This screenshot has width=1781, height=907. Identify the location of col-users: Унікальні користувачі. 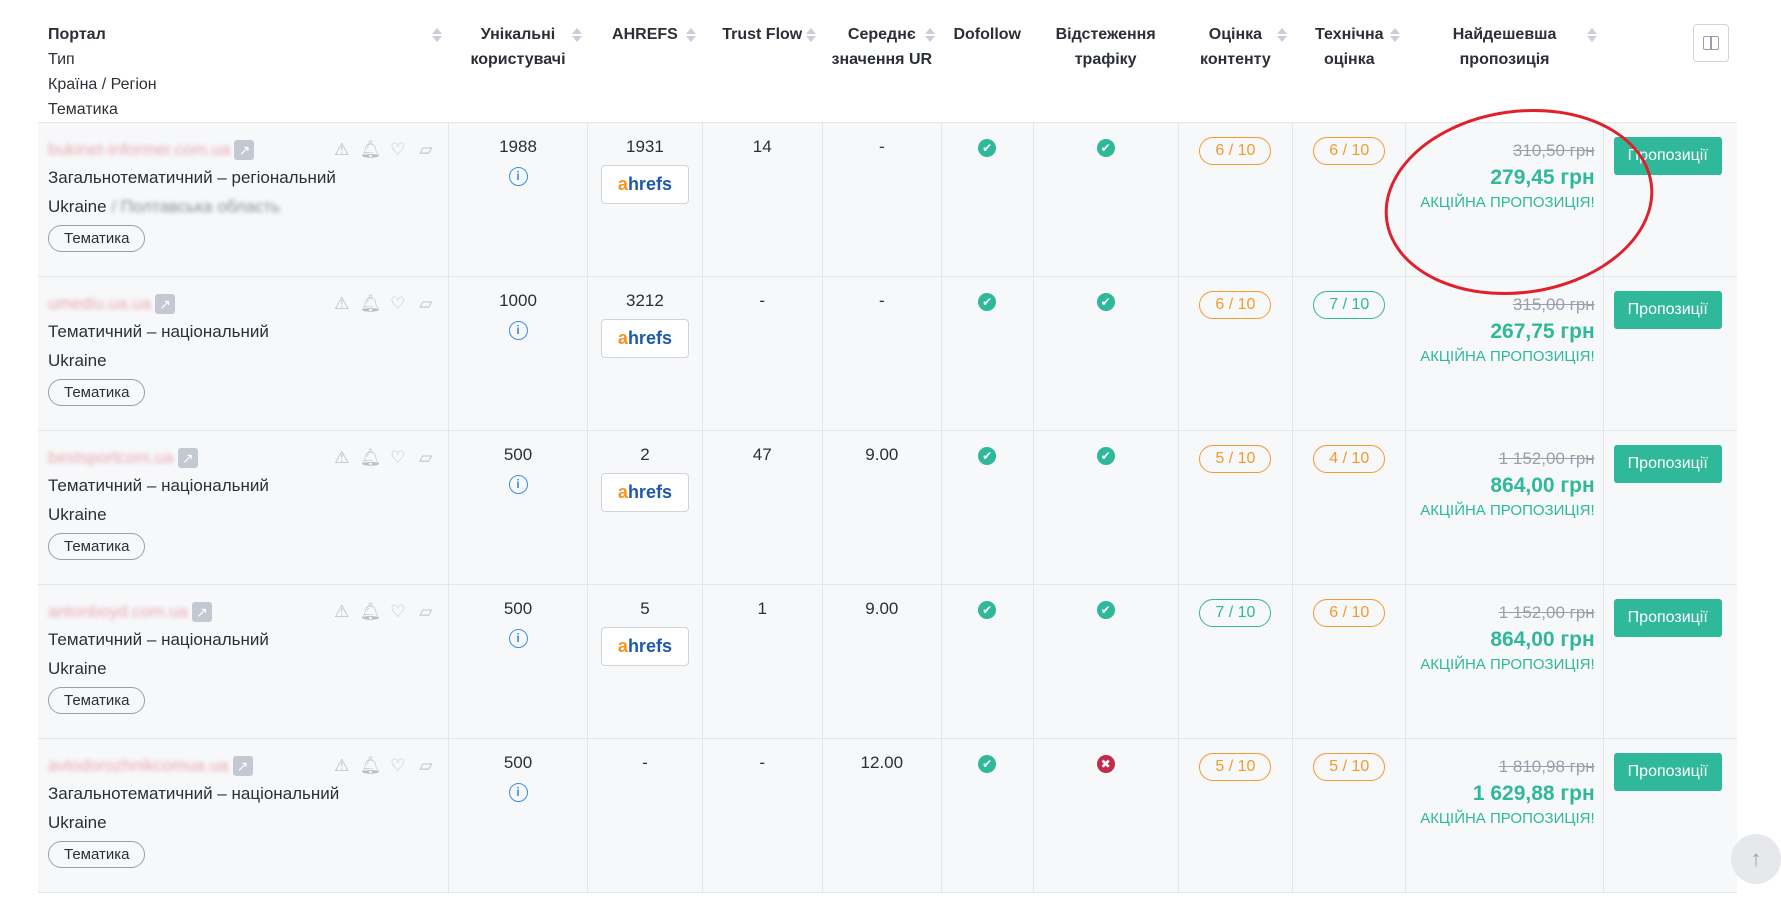
(517, 61).